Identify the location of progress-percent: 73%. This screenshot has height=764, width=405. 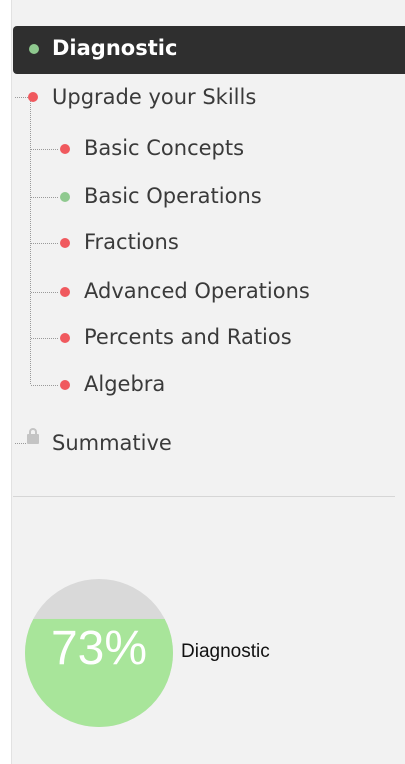
(99, 648).